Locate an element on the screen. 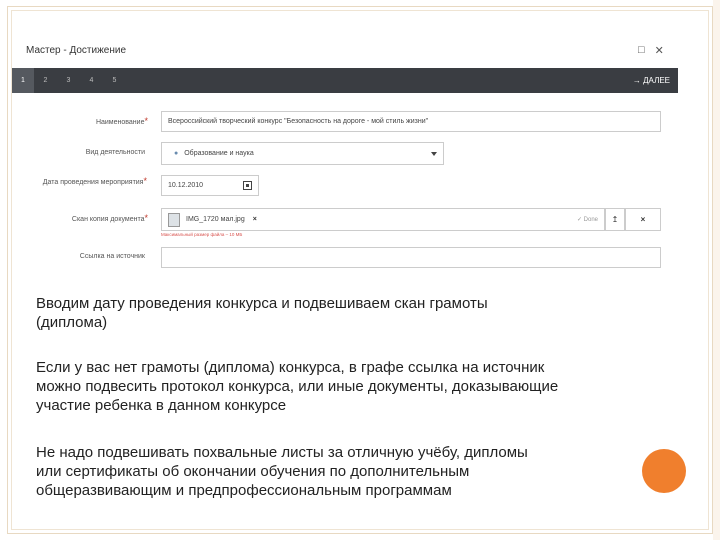 The image size is (720, 540). name-label: Наименование* is located at coordinates (121, 121).